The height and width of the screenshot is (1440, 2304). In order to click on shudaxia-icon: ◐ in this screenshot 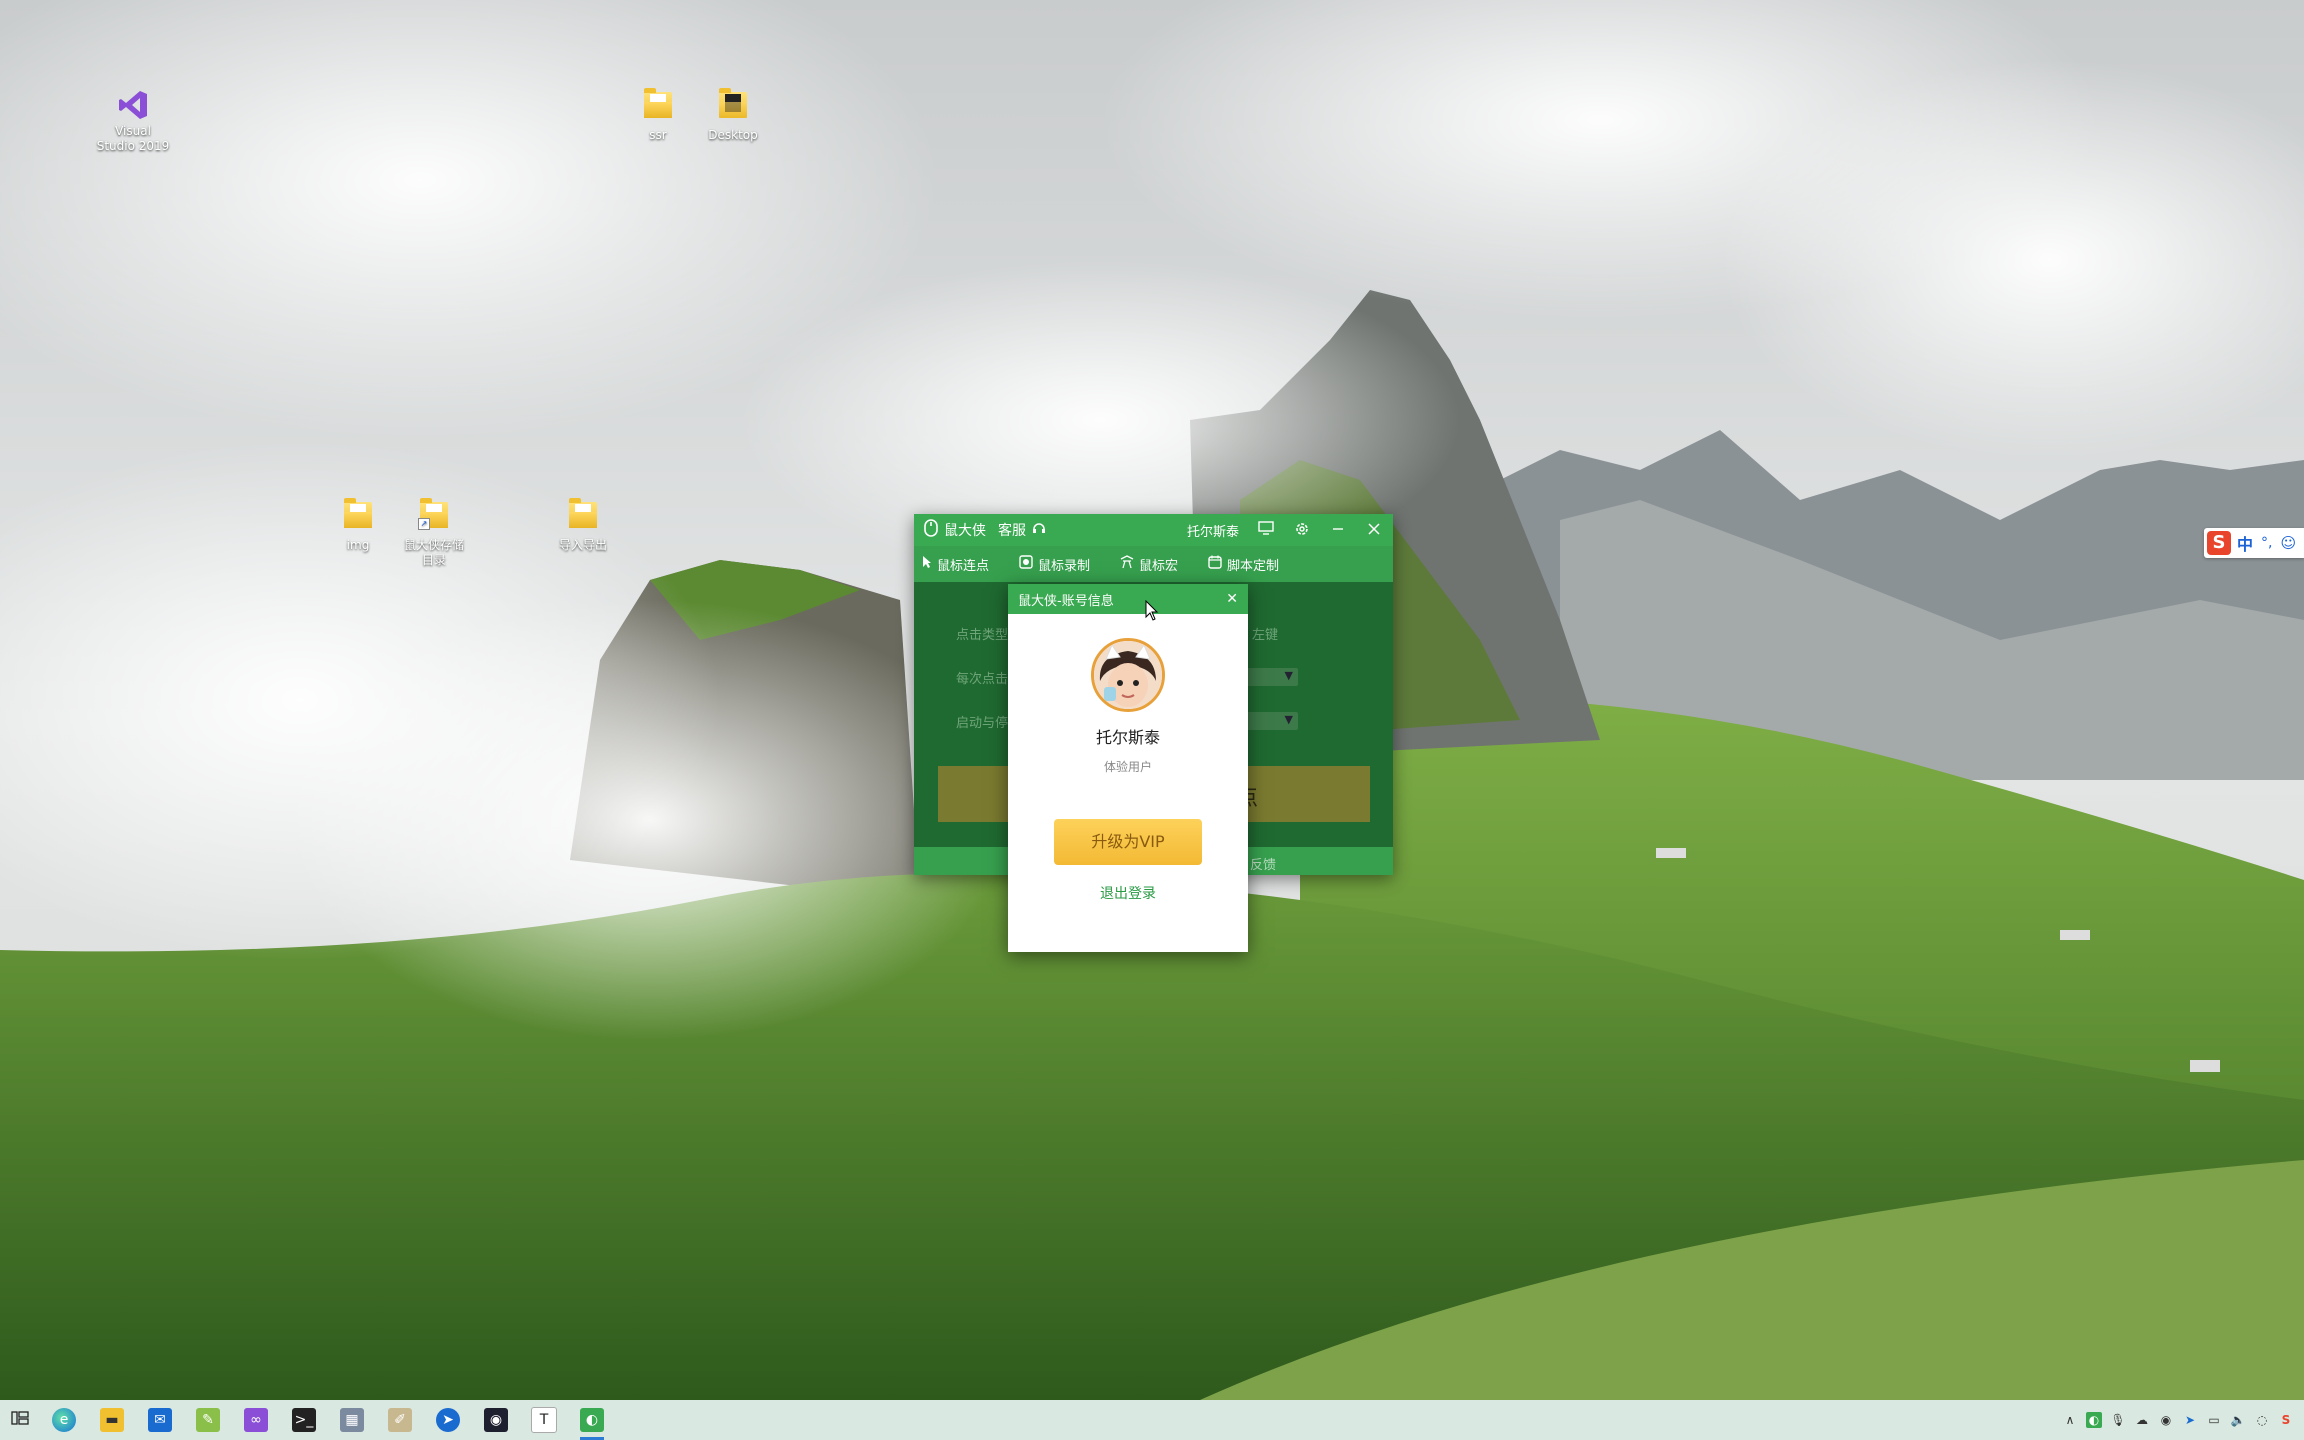, I will do `click(592, 1420)`.